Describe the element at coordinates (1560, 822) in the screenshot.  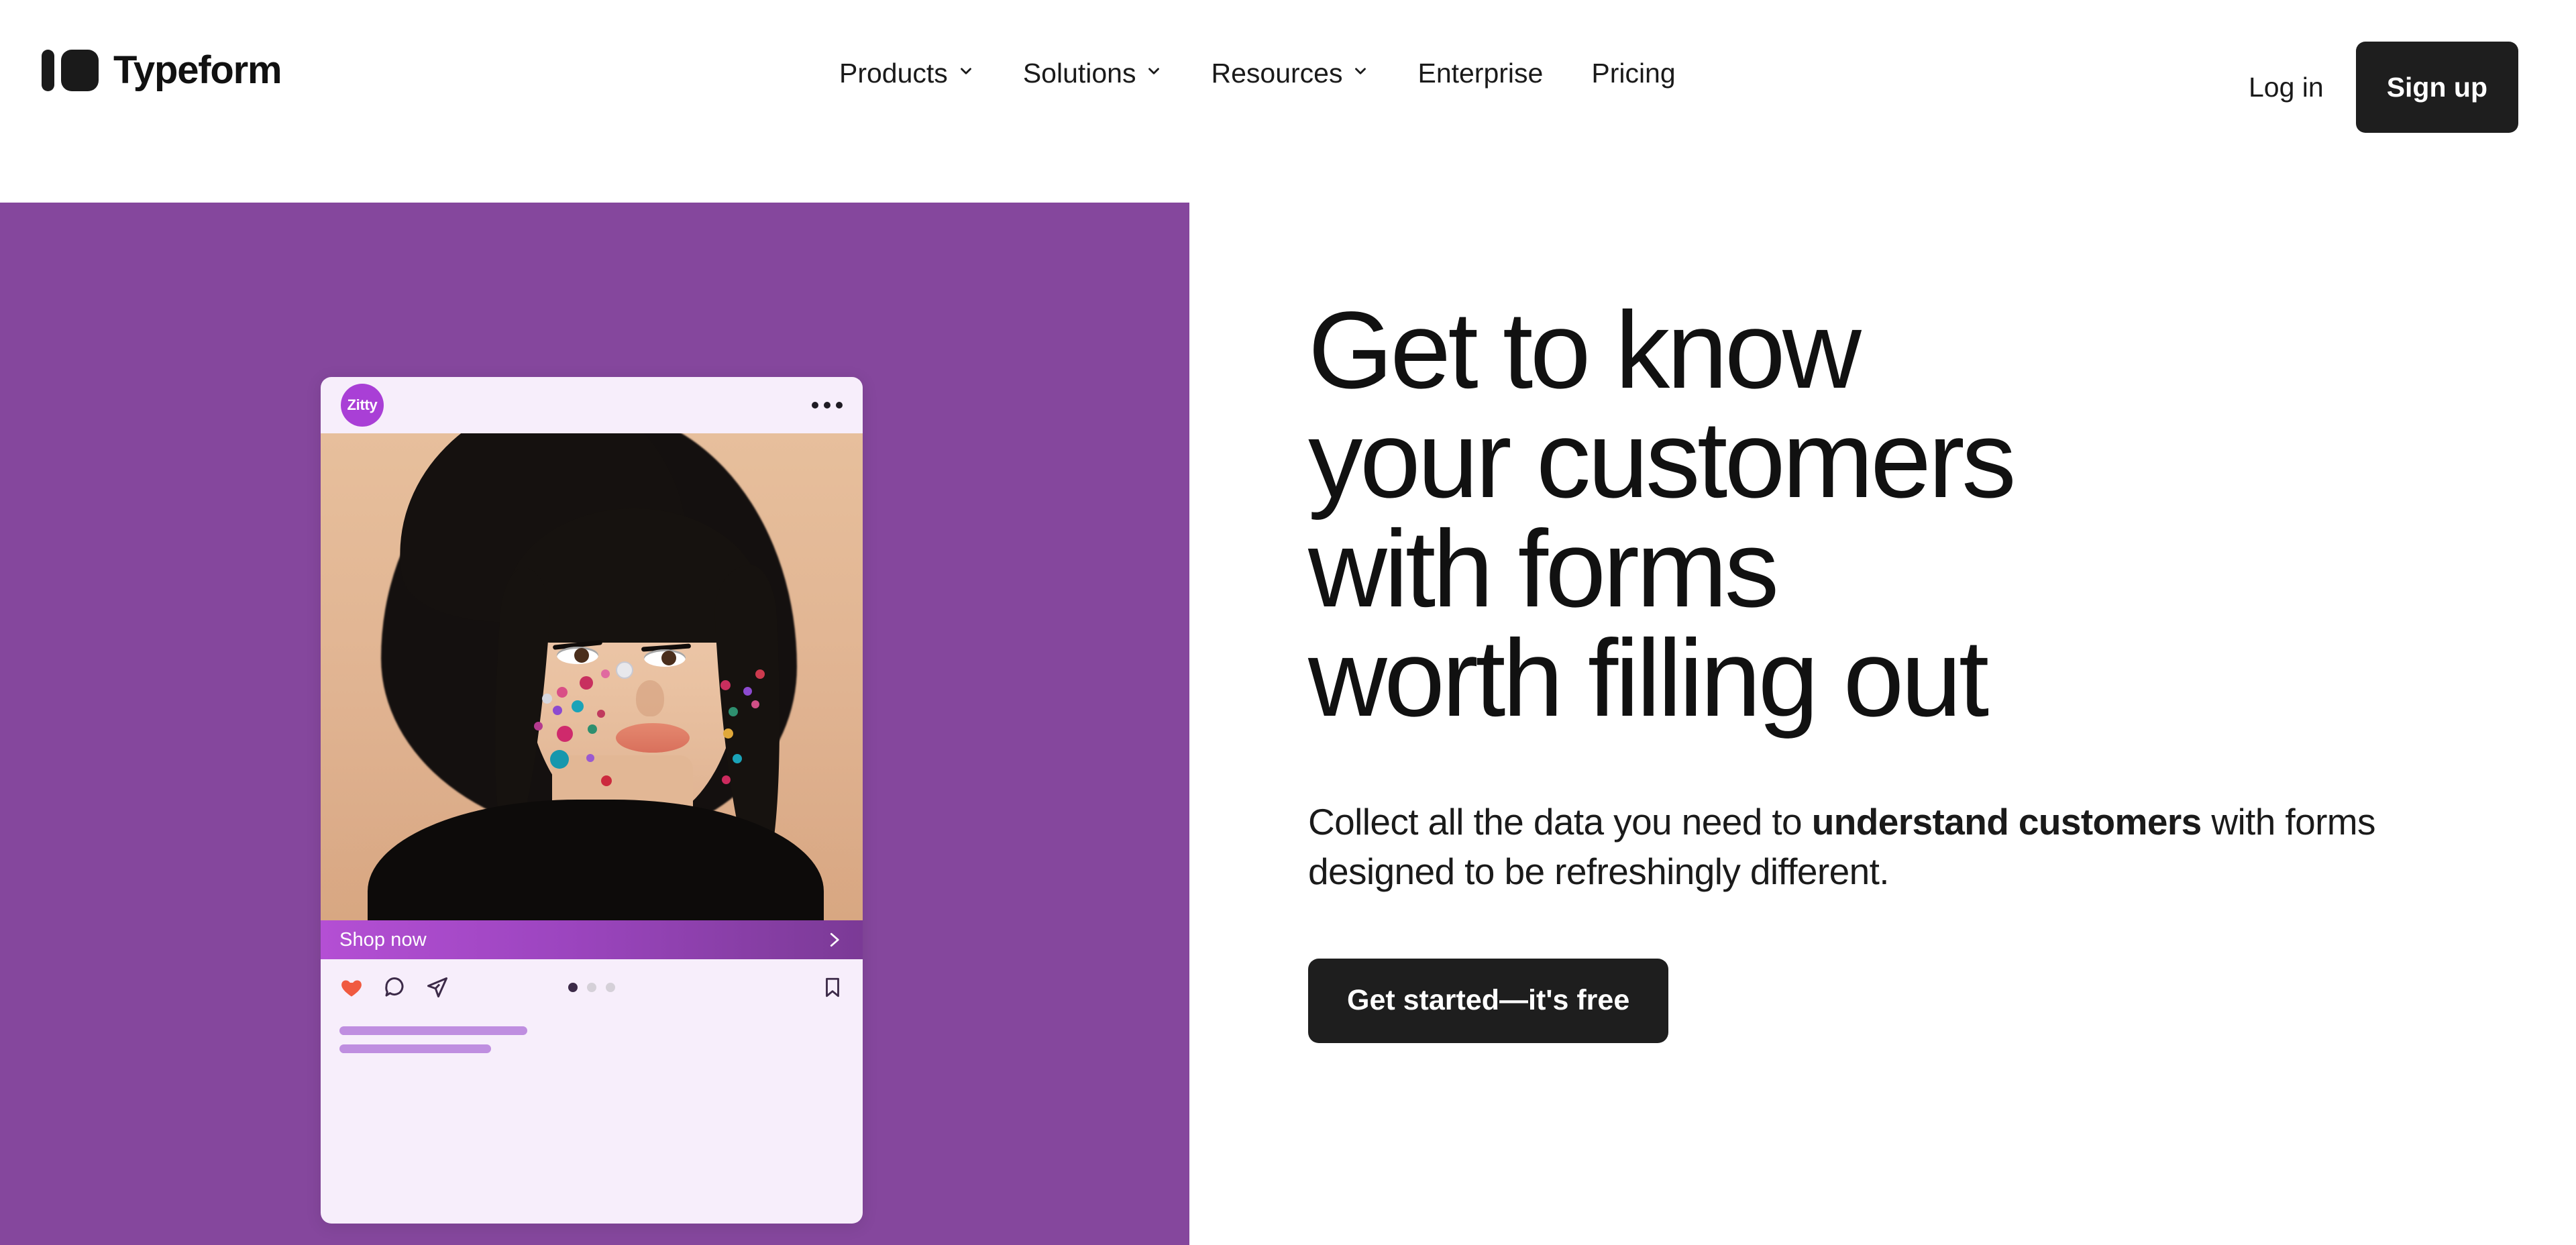
I see `subhead-prefix: Collect all the data you need to` at that location.